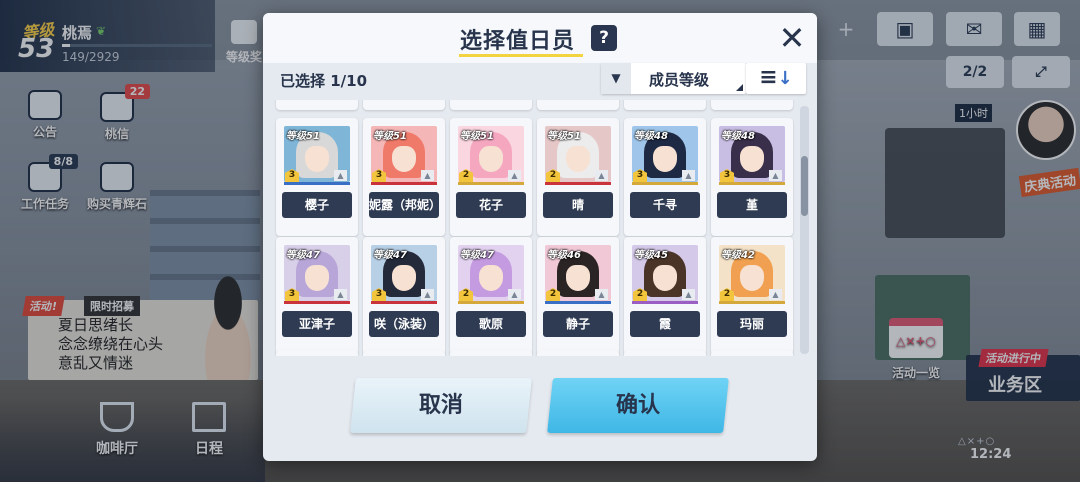  I want to click on member-name: 歌原, so click(491, 324).